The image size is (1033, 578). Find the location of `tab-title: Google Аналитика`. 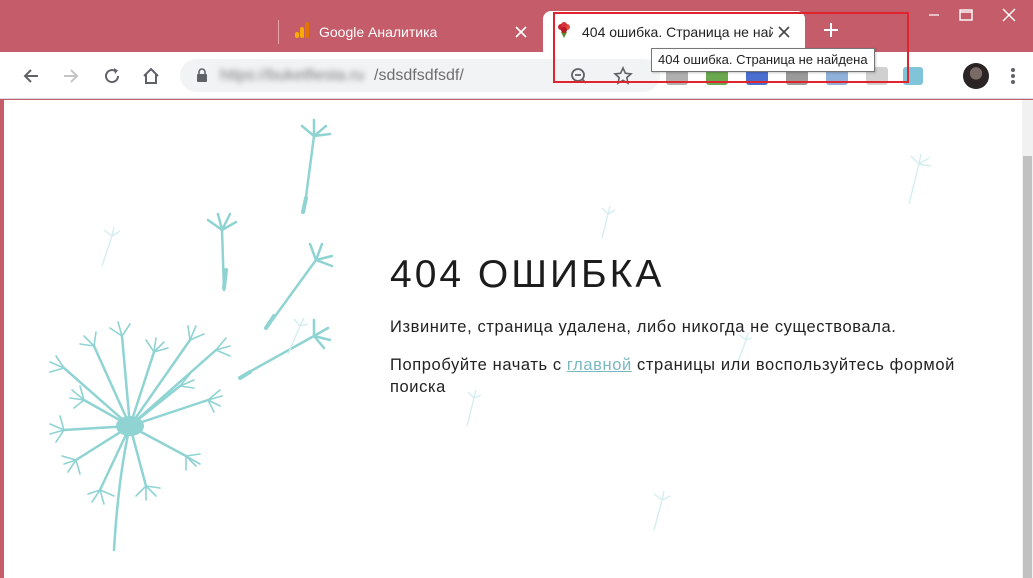

tab-title: Google Аналитика is located at coordinates (378, 31).